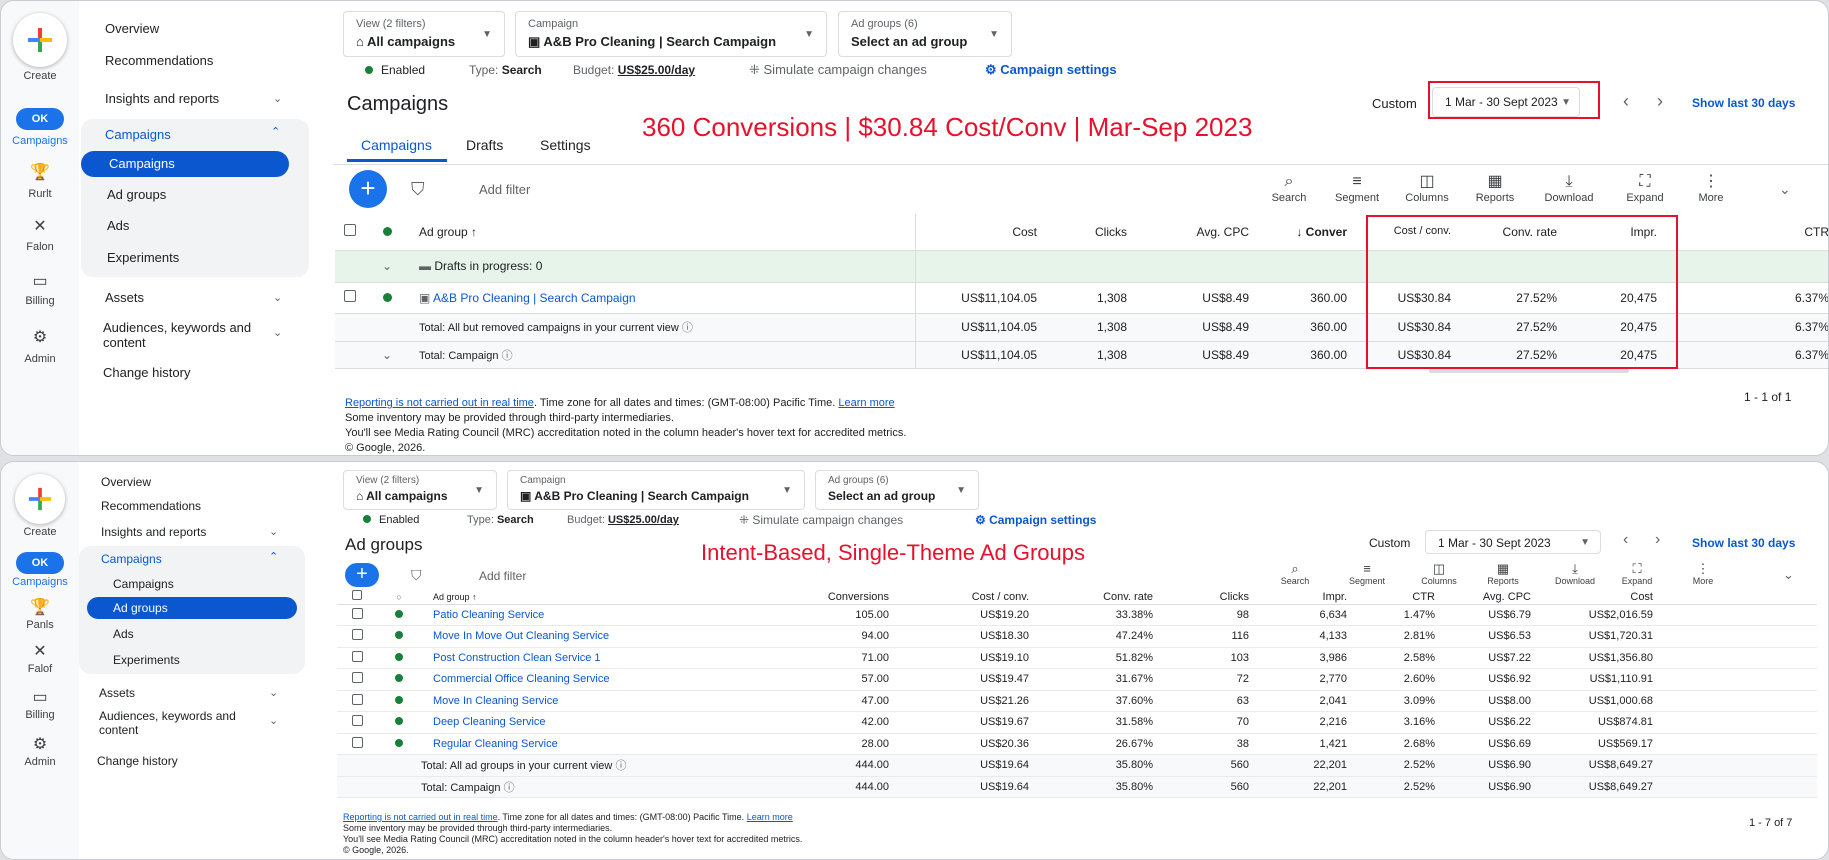 The height and width of the screenshot is (860, 1829). What do you see at coordinates (604, 615) in the screenshot?
I see `adgroup-name-link: Patio Cleaning Service` at bounding box center [604, 615].